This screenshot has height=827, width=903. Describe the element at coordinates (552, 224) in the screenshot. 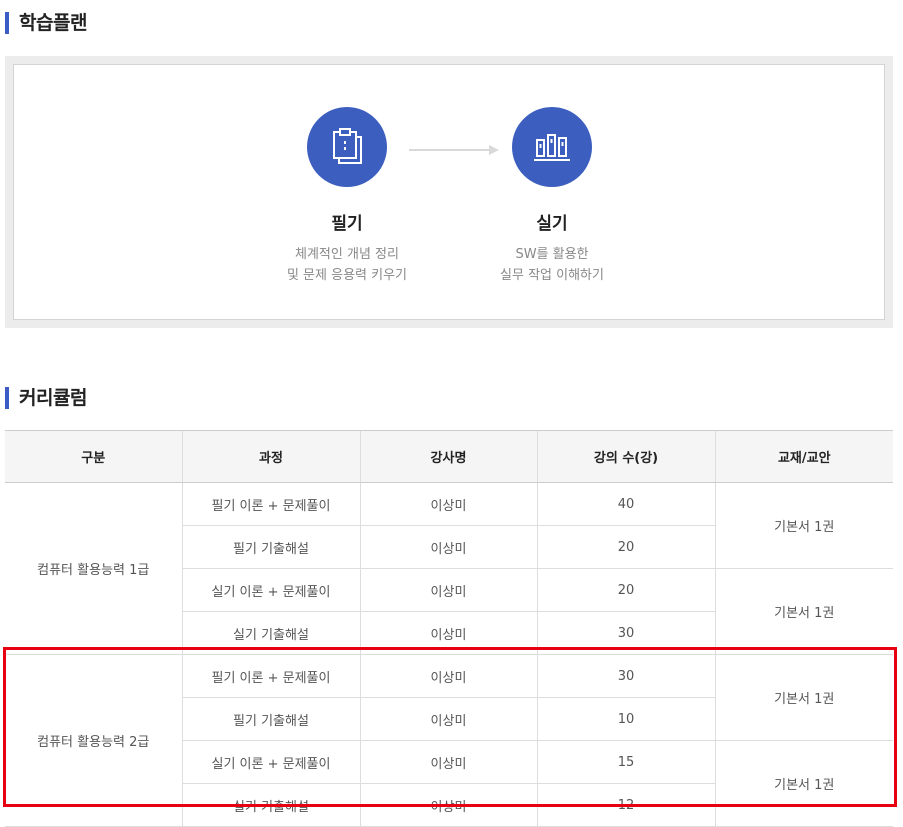

I see `step-practical-name: 실기` at that location.